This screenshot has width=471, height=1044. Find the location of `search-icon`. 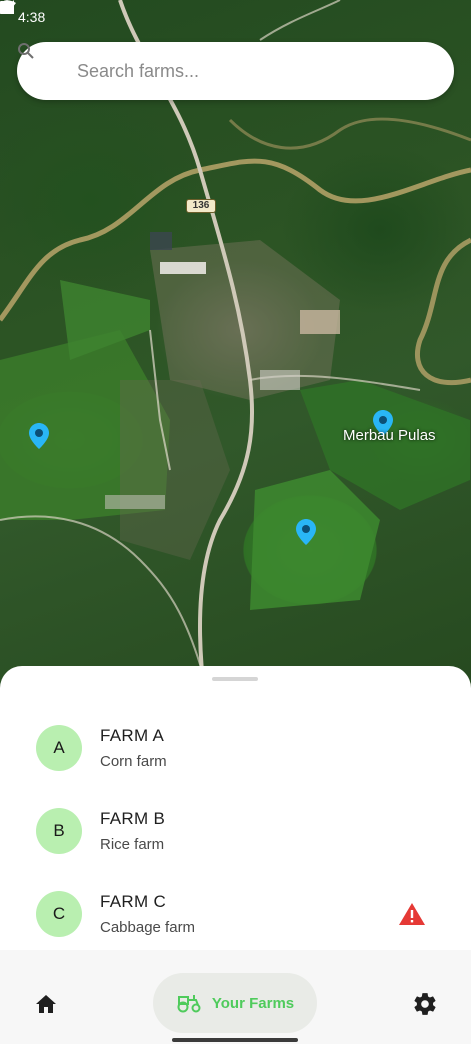

search-icon is located at coordinates (37, 62).